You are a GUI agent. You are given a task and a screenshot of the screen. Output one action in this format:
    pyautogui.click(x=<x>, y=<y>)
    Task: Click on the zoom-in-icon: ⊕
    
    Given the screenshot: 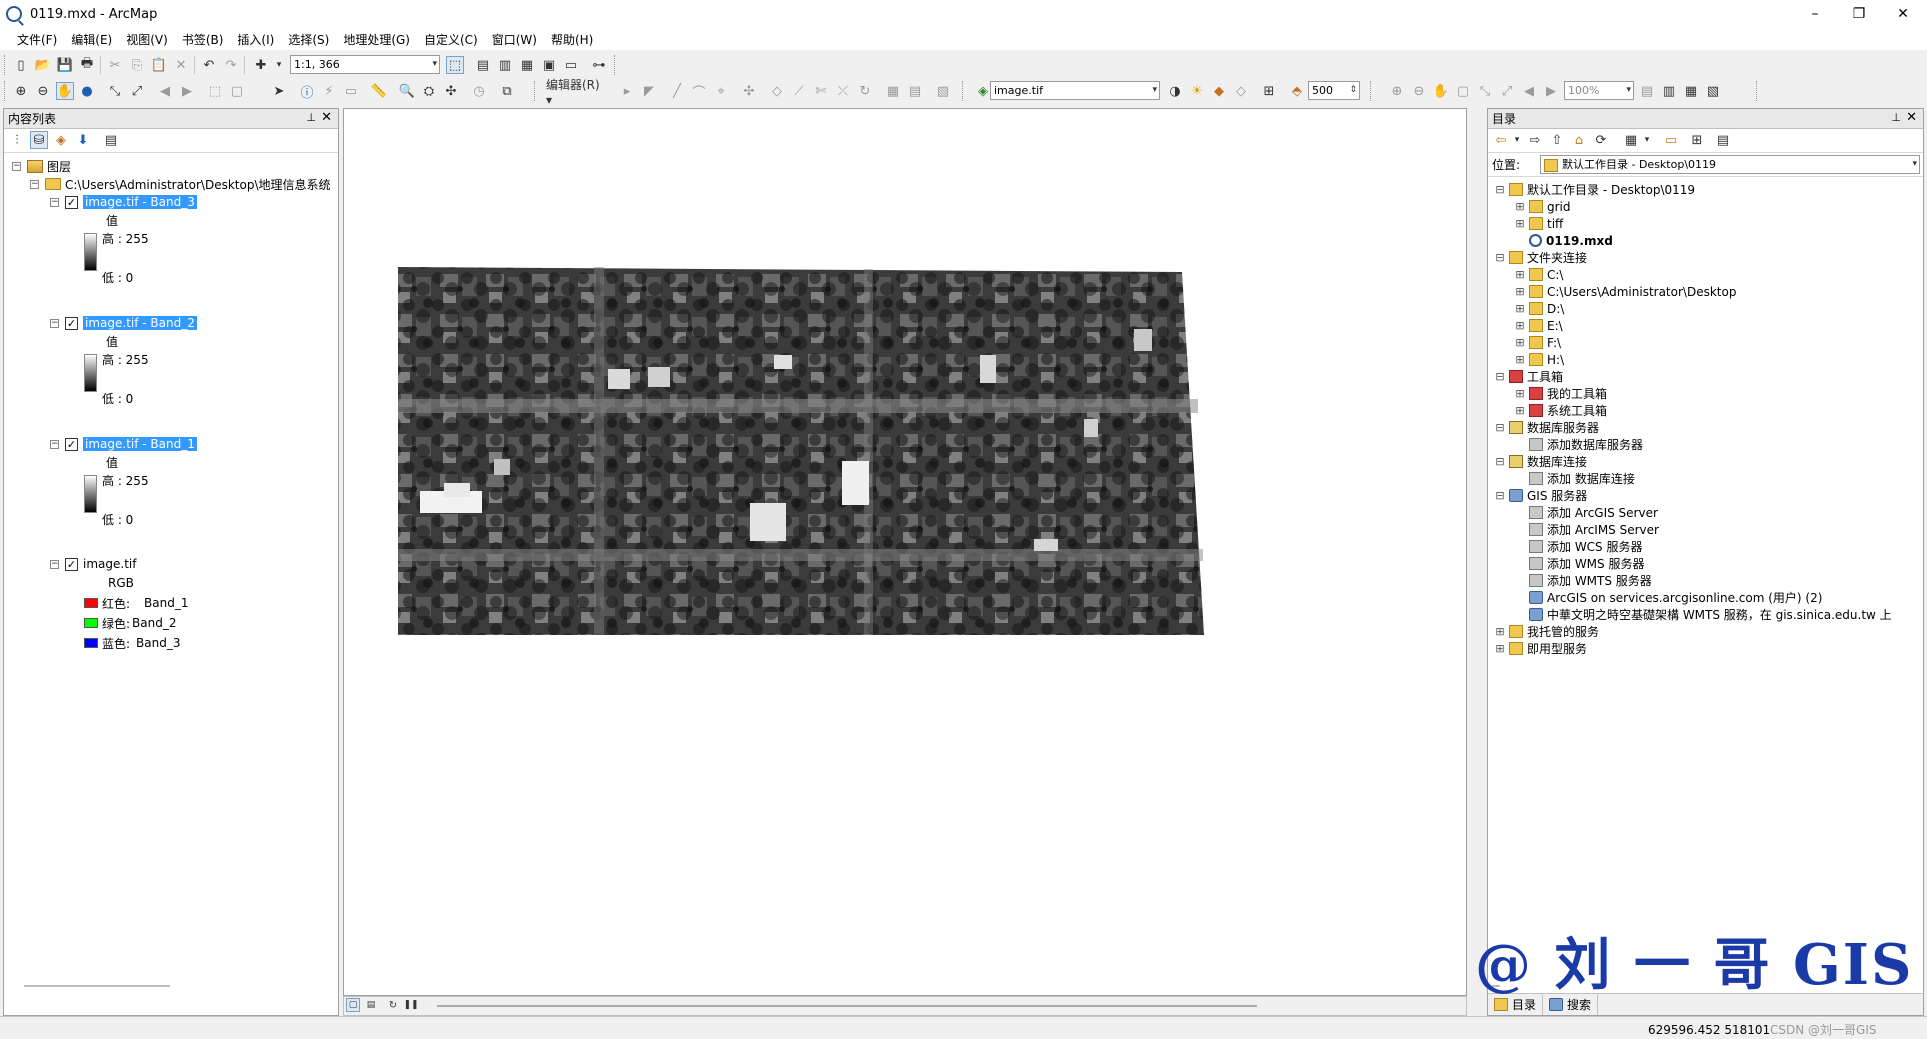 What is the action you would take?
    pyautogui.click(x=21, y=91)
    